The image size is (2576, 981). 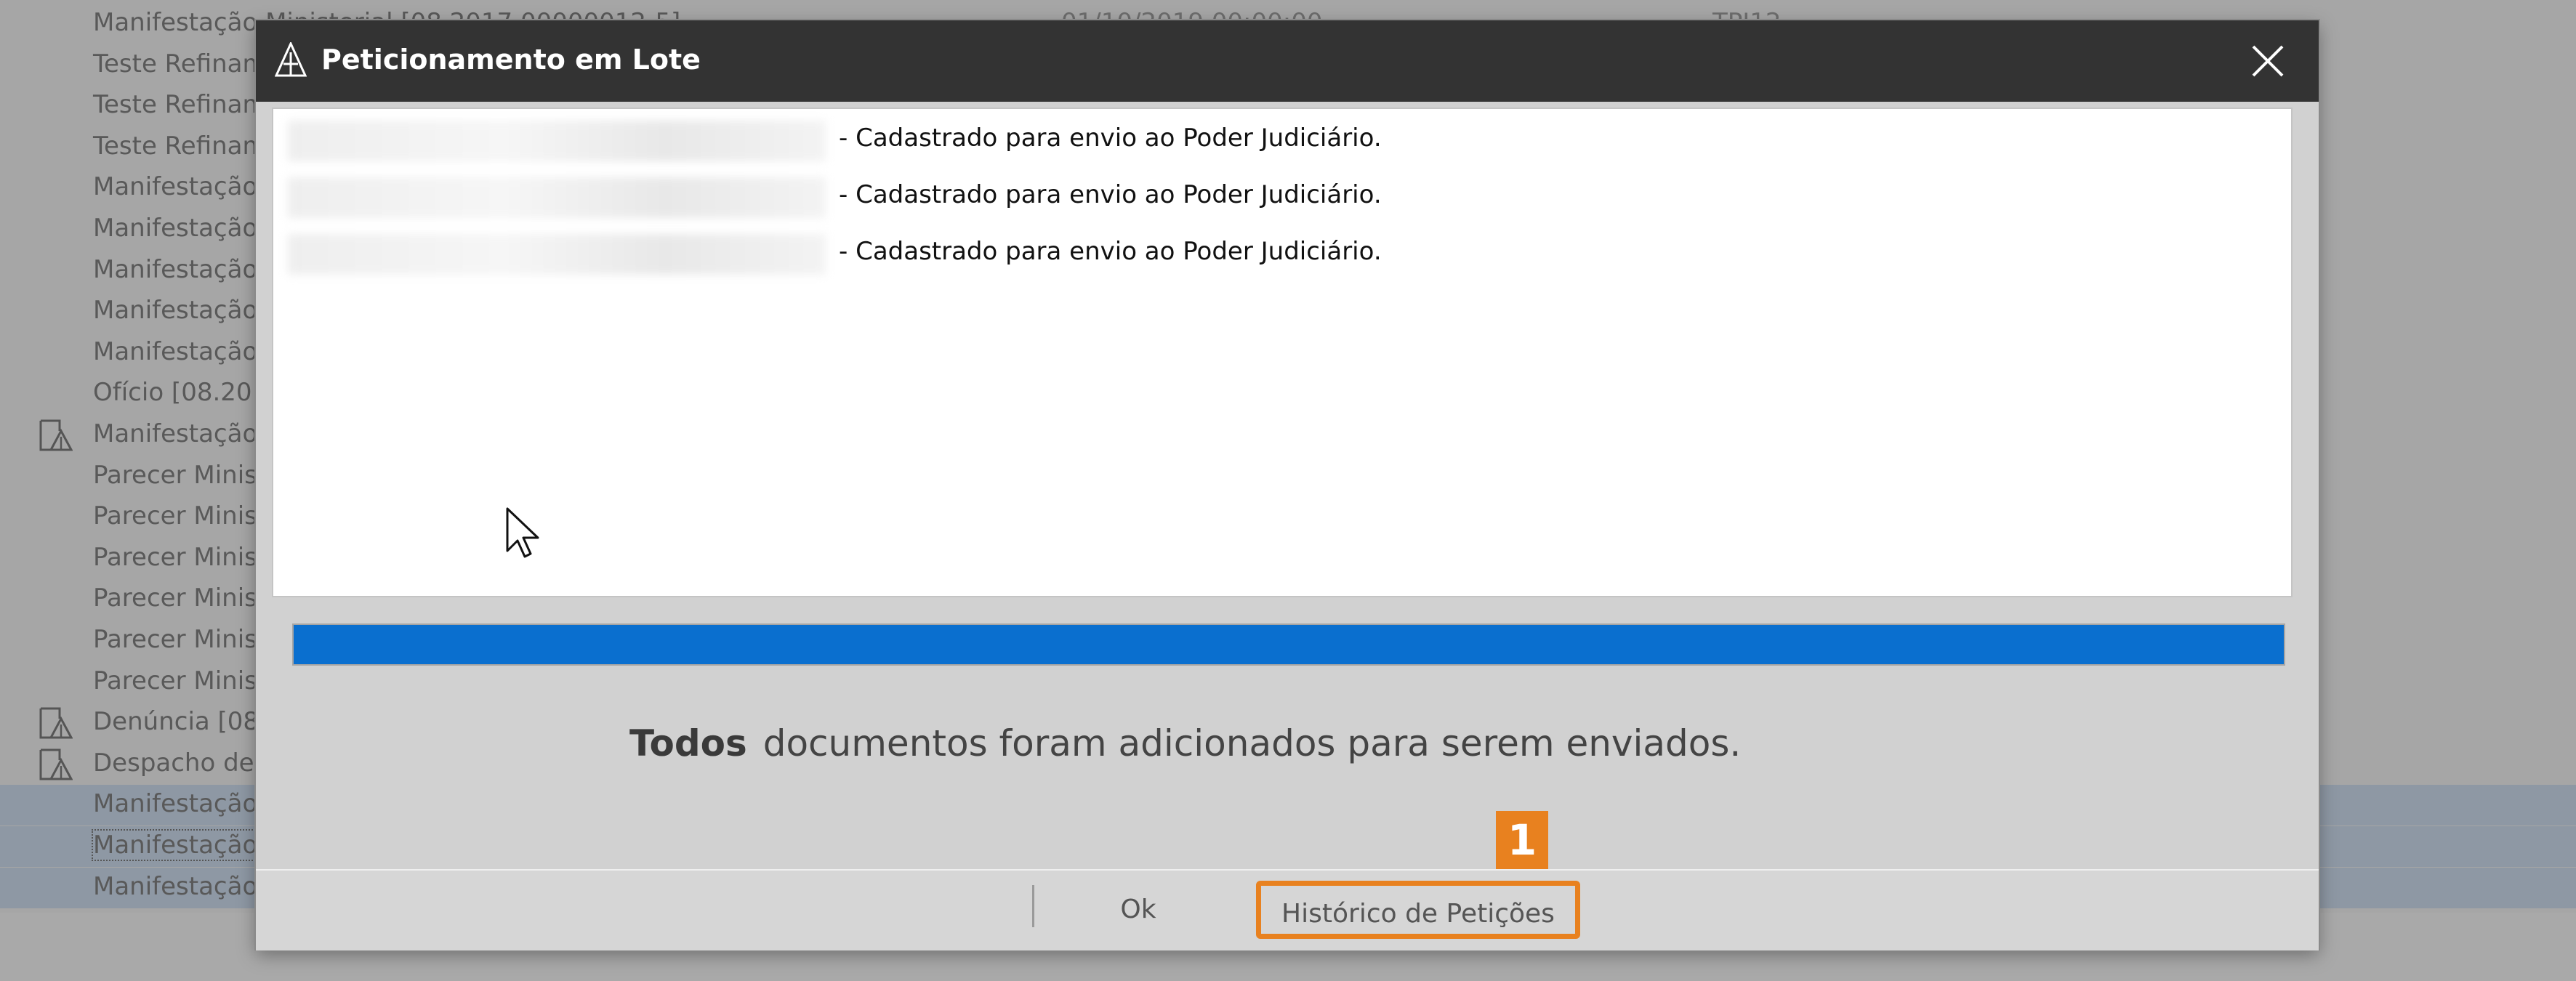 I want to click on mouse-pointer-icon, so click(x=522, y=532).